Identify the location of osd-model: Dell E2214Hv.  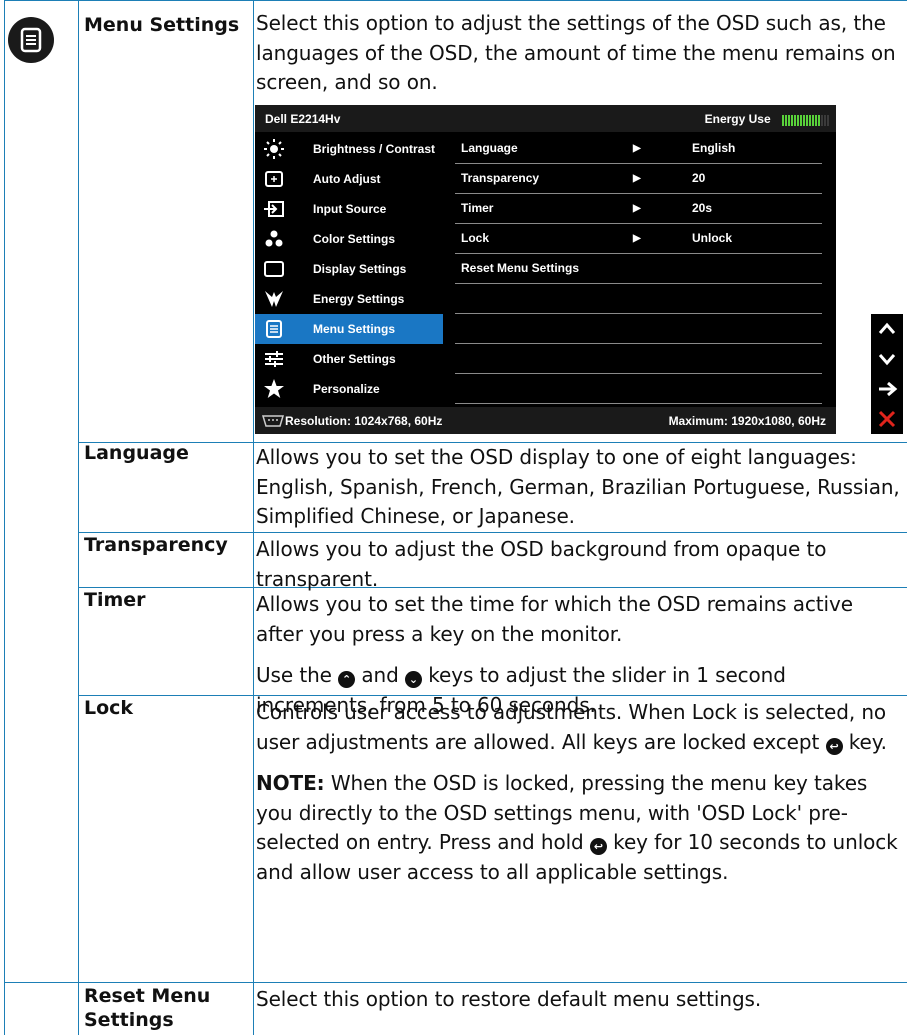
(303, 119).